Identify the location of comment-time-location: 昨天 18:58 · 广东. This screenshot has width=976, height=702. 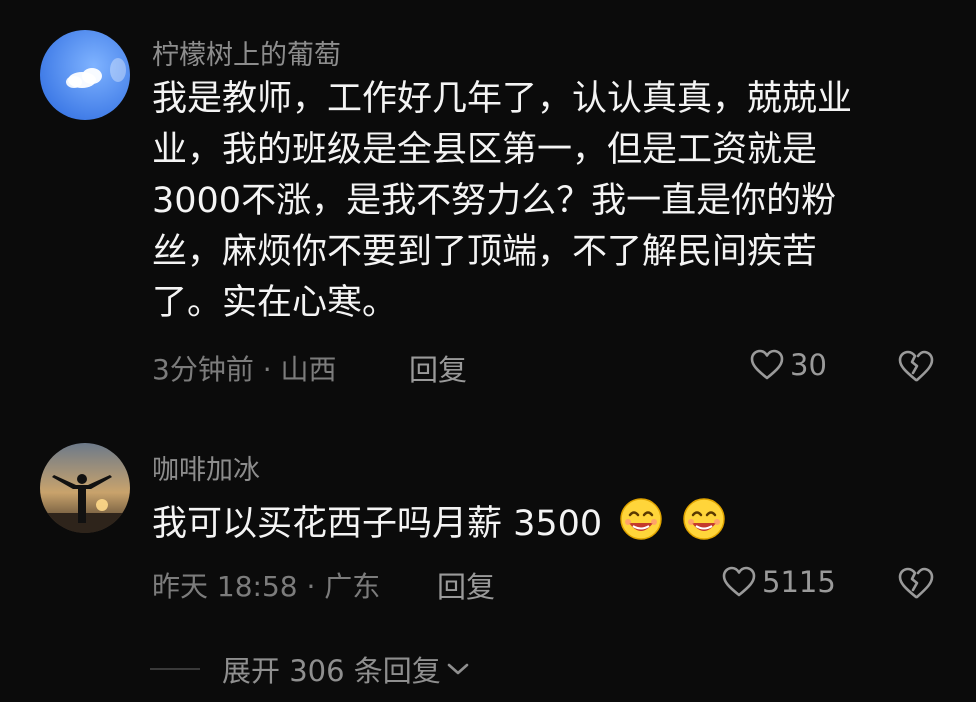
(266, 586).